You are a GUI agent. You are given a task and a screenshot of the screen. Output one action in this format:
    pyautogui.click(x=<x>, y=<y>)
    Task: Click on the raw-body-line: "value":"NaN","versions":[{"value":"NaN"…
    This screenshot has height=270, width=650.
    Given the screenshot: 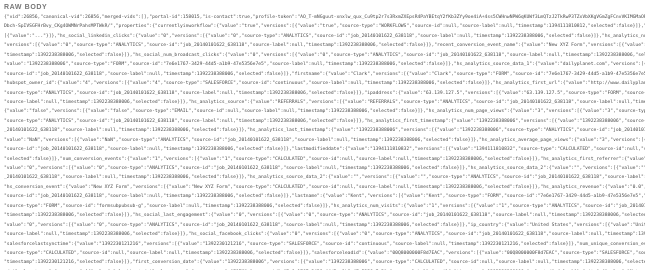 What is the action you would take?
    pyautogui.click(x=324, y=140)
    